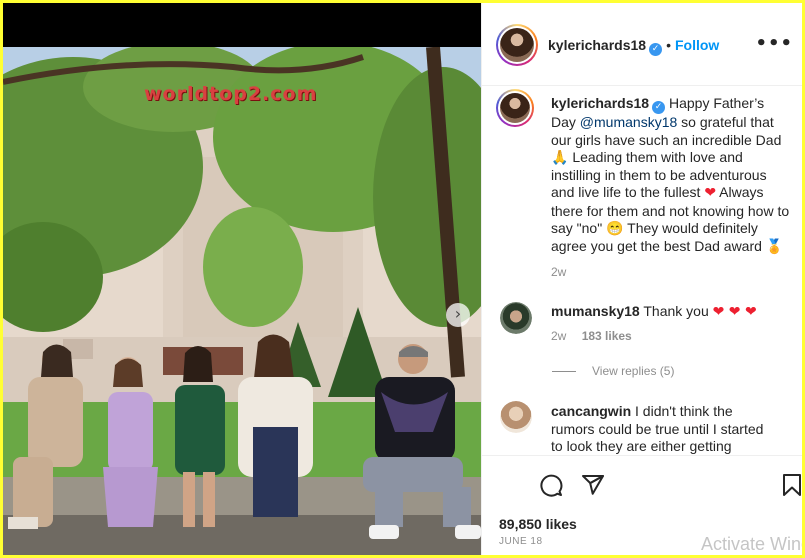 This screenshot has width=805, height=558. Describe the element at coordinates (231, 94) in the screenshot. I see `watermark-text: worldtop2.com` at that location.